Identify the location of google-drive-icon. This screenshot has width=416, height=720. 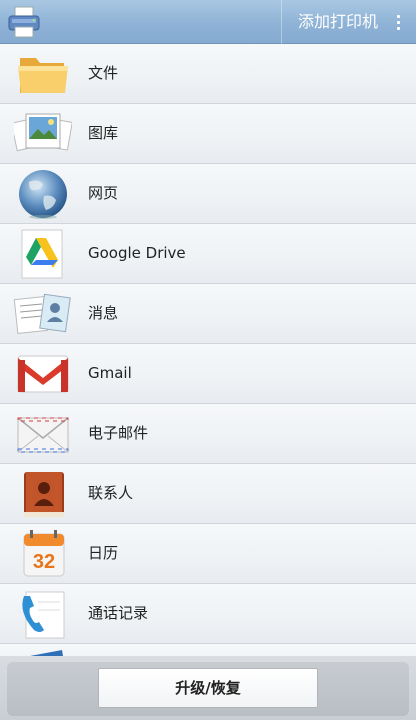
(43, 254).